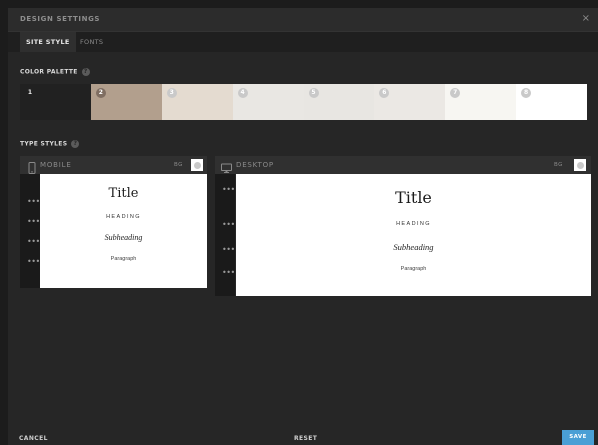 This screenshot has width=598, height=445. Describe the element at coordinates (303, 20) in the screenshot. I see `dialog-titlebar: DESIGN SETTINGS ×` at that location.